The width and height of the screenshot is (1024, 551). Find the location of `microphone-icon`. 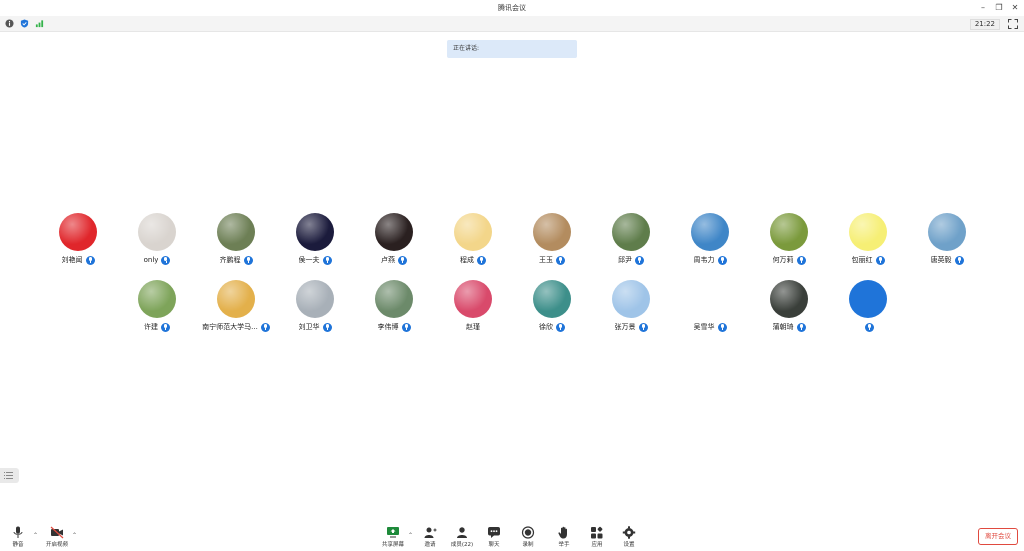

microphone-icon is located at coordinates (18, 532).